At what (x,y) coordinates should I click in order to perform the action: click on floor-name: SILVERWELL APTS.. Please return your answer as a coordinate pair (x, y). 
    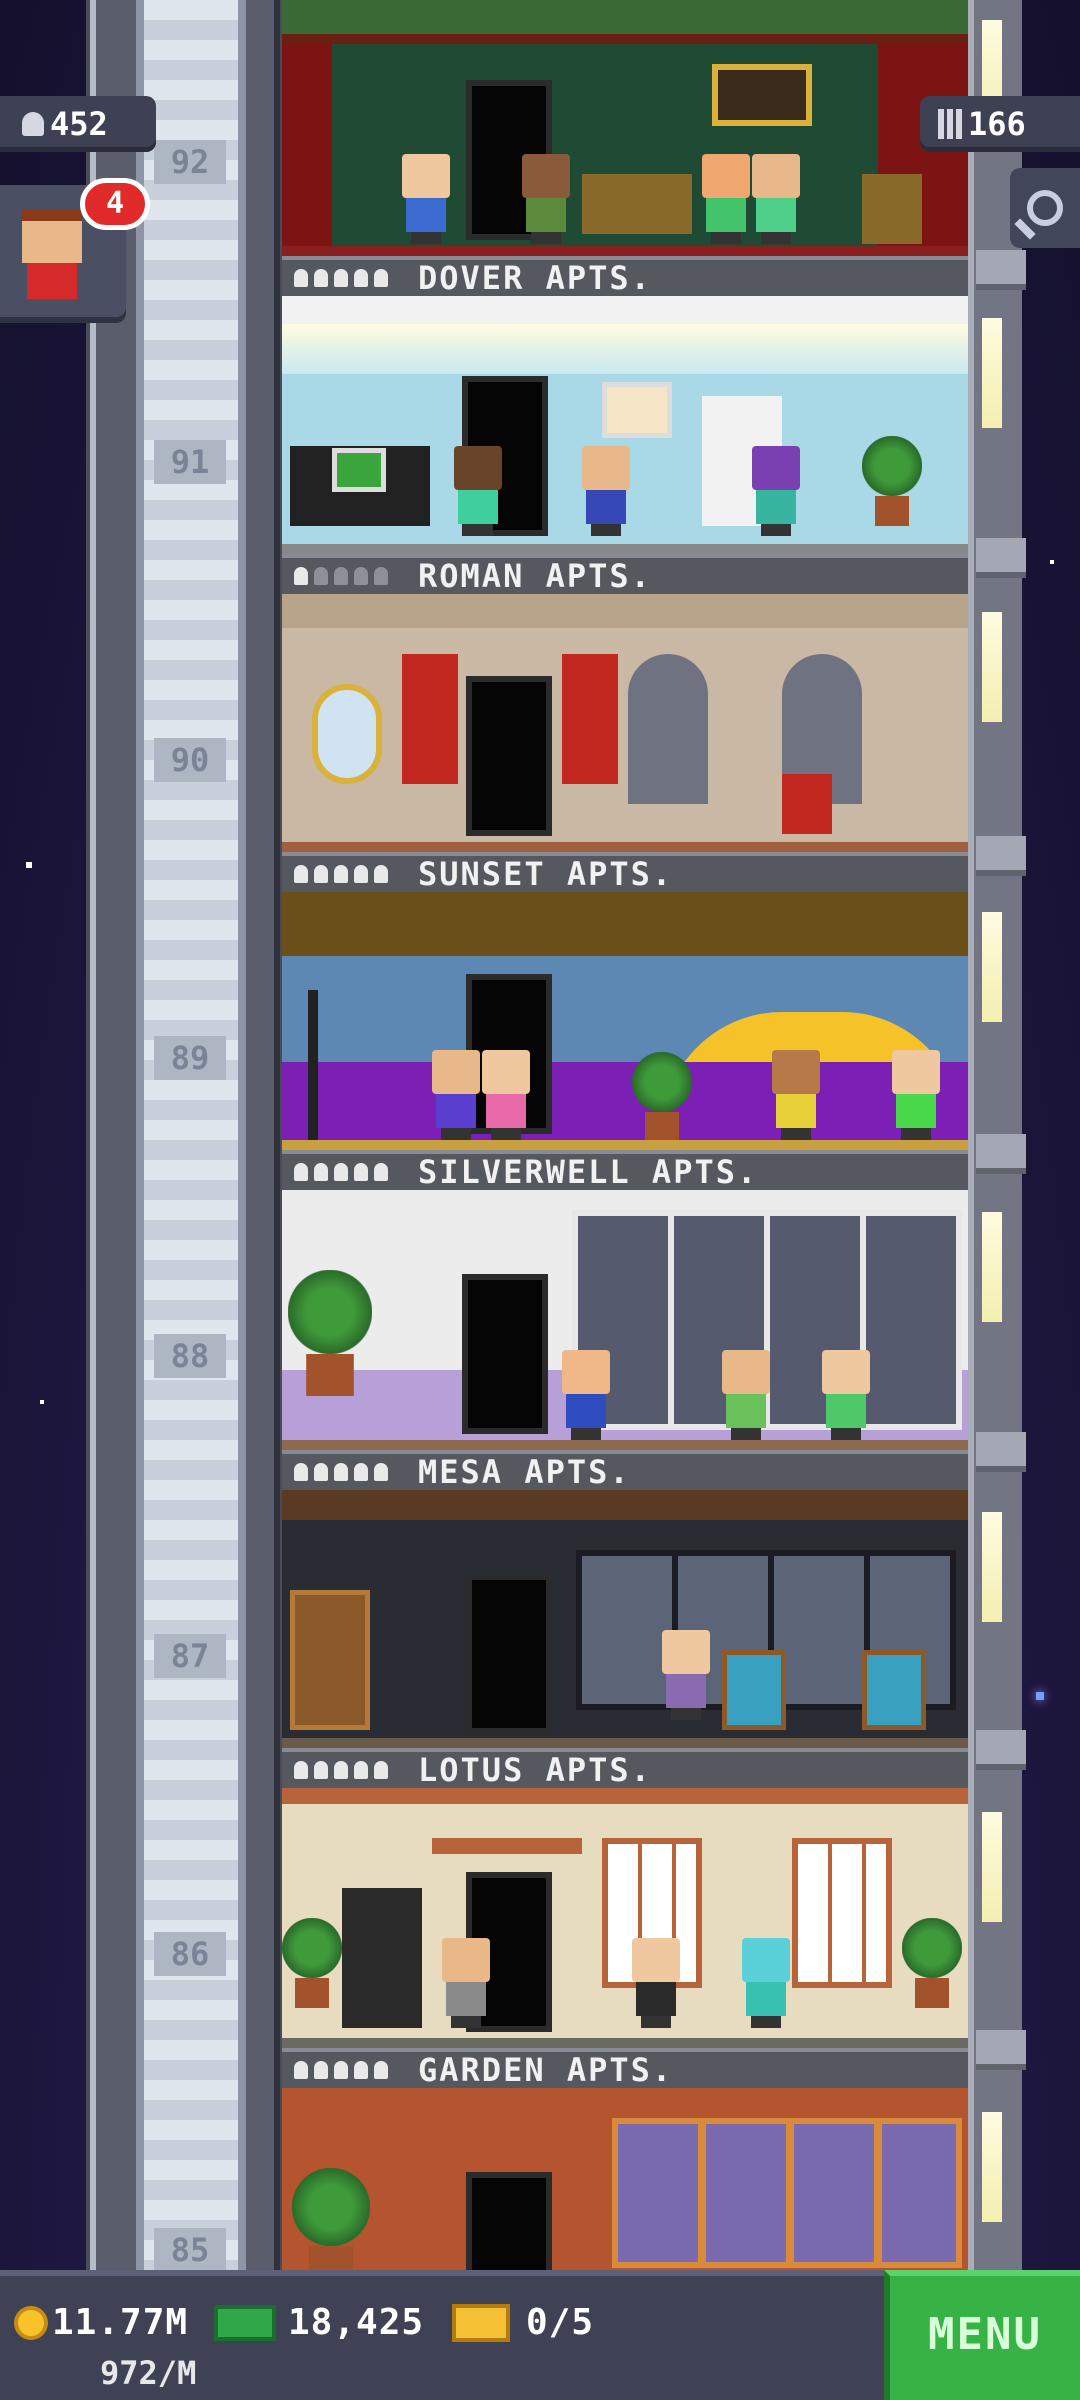
    Looking at the image, I should click on (588, 1172).